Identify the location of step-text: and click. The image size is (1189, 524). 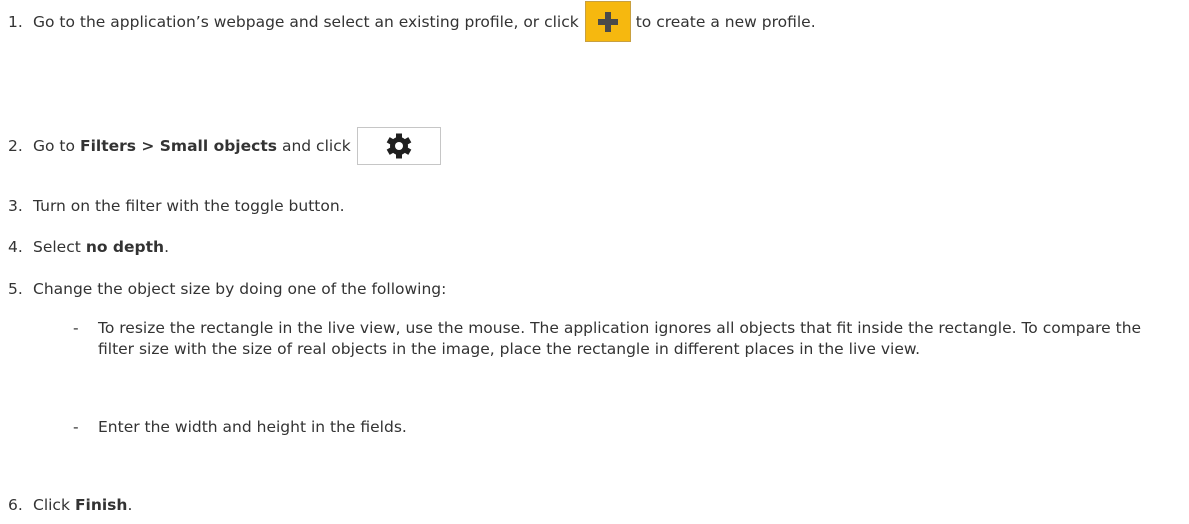
(316, 146).